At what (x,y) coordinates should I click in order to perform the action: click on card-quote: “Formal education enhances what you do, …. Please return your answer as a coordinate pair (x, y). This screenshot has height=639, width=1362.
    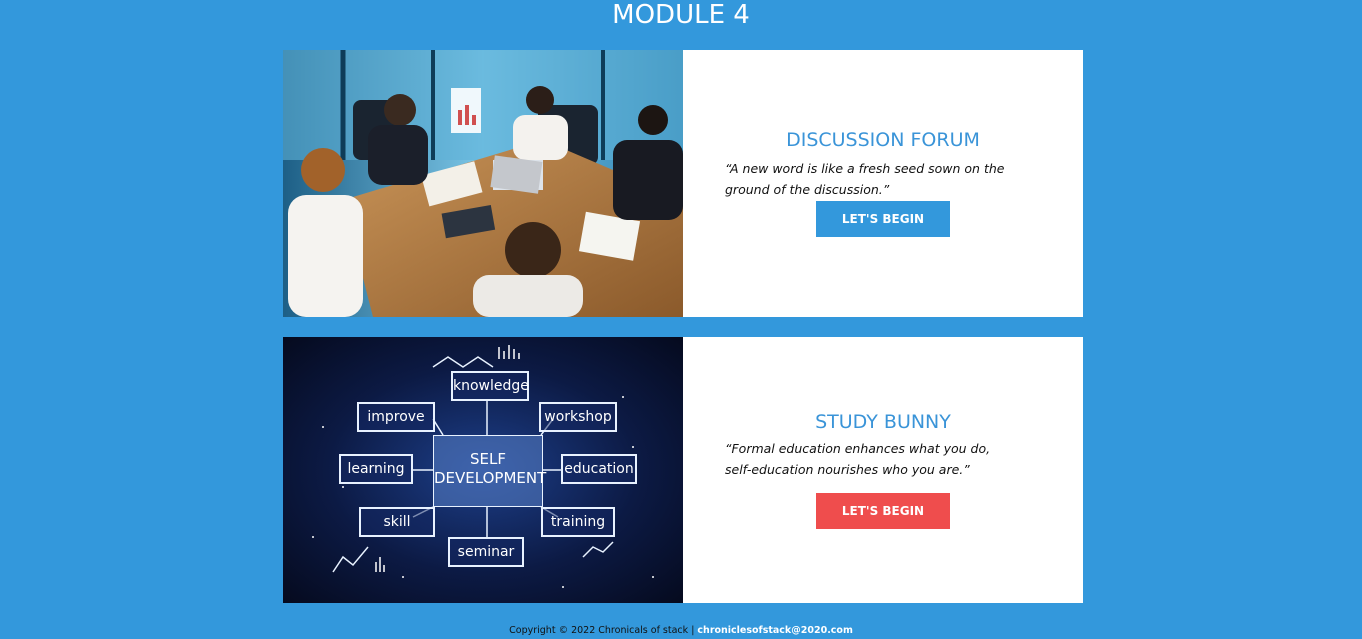
    Looking at the image, I should click on (858, 459).